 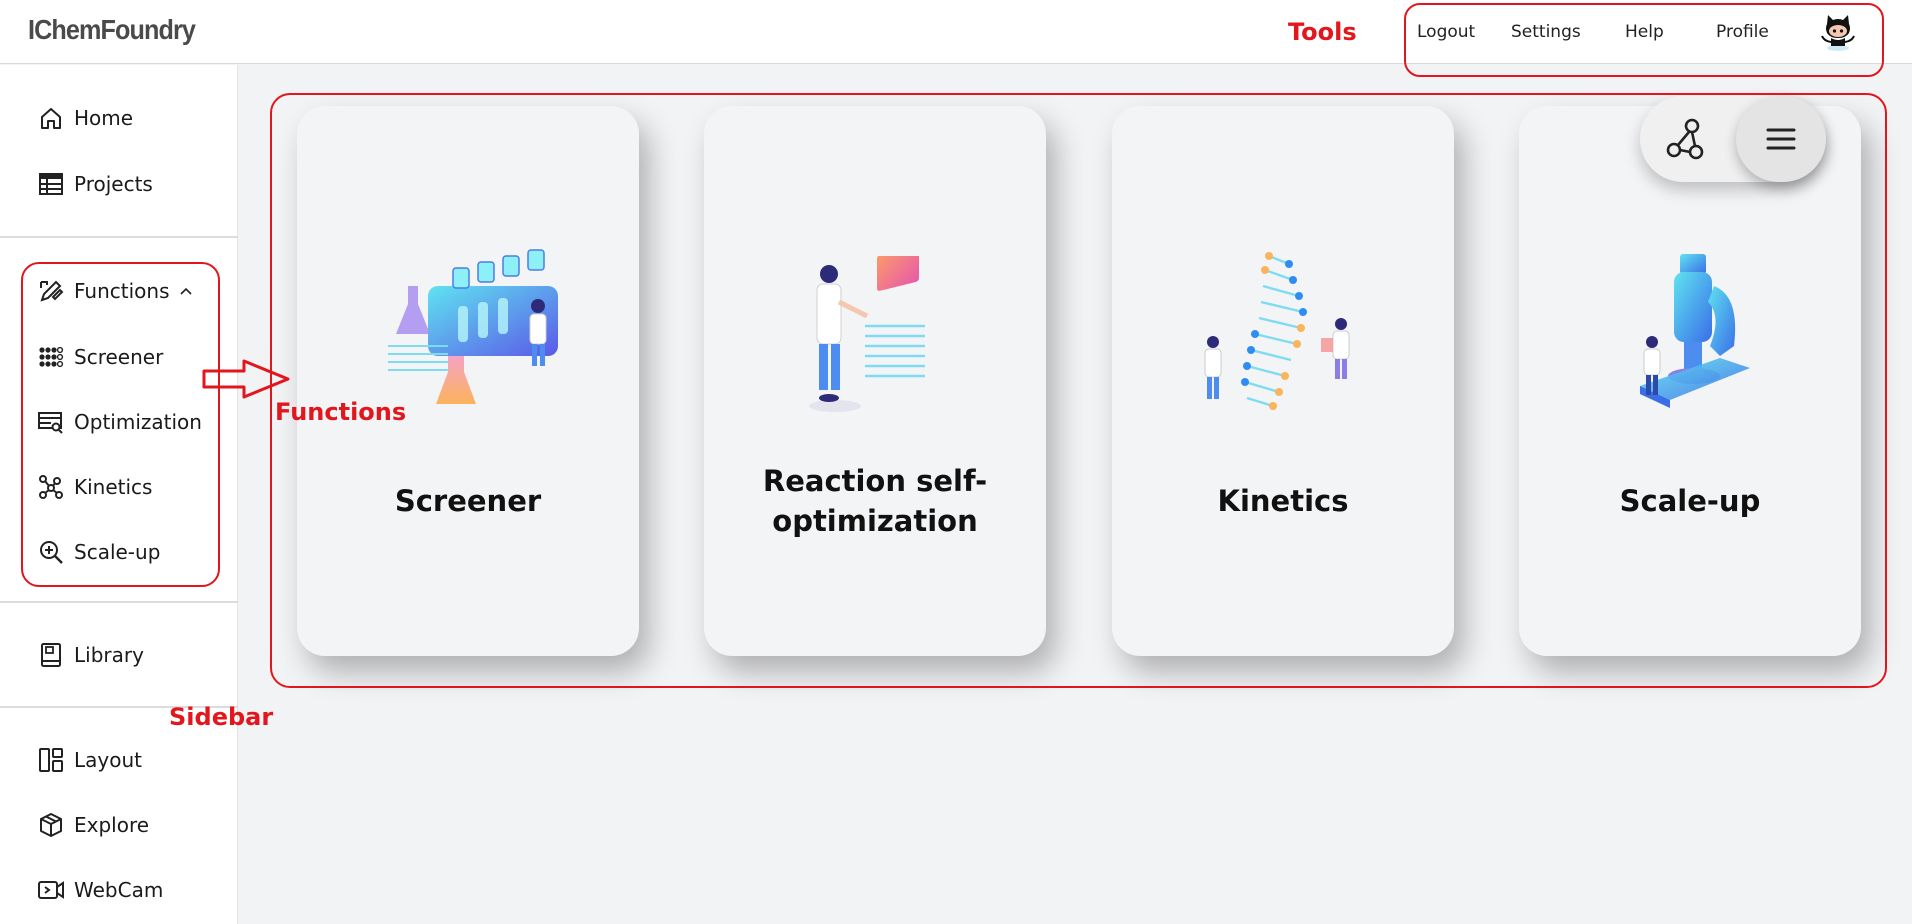 What do you see at coordinates (109, 655) in the screenshot?
I see `sidebar-item-label: Library` at bounding box center [109, 655].